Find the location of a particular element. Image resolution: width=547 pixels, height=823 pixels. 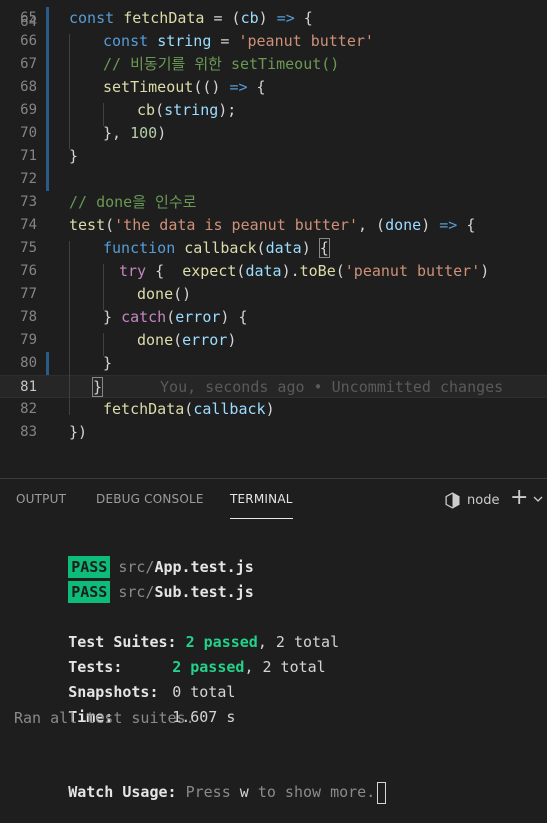

code-line: 73 // done을 인수로 is located at coordinates (273, 202).